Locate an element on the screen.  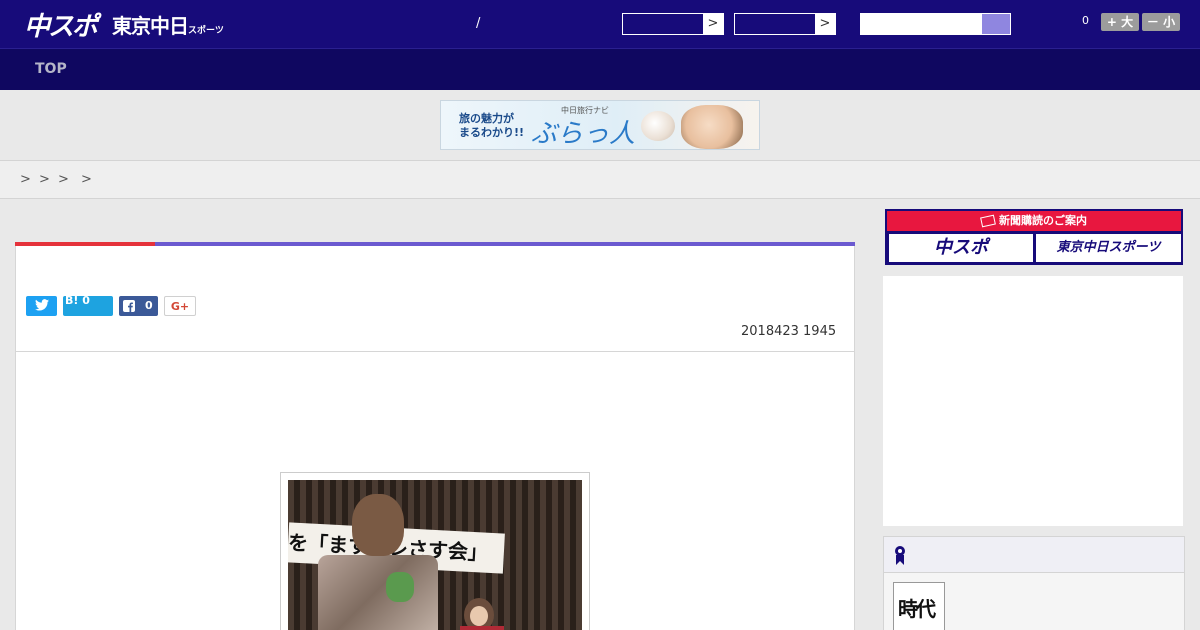
category-select-1-field is located at coordinates (663, 24).